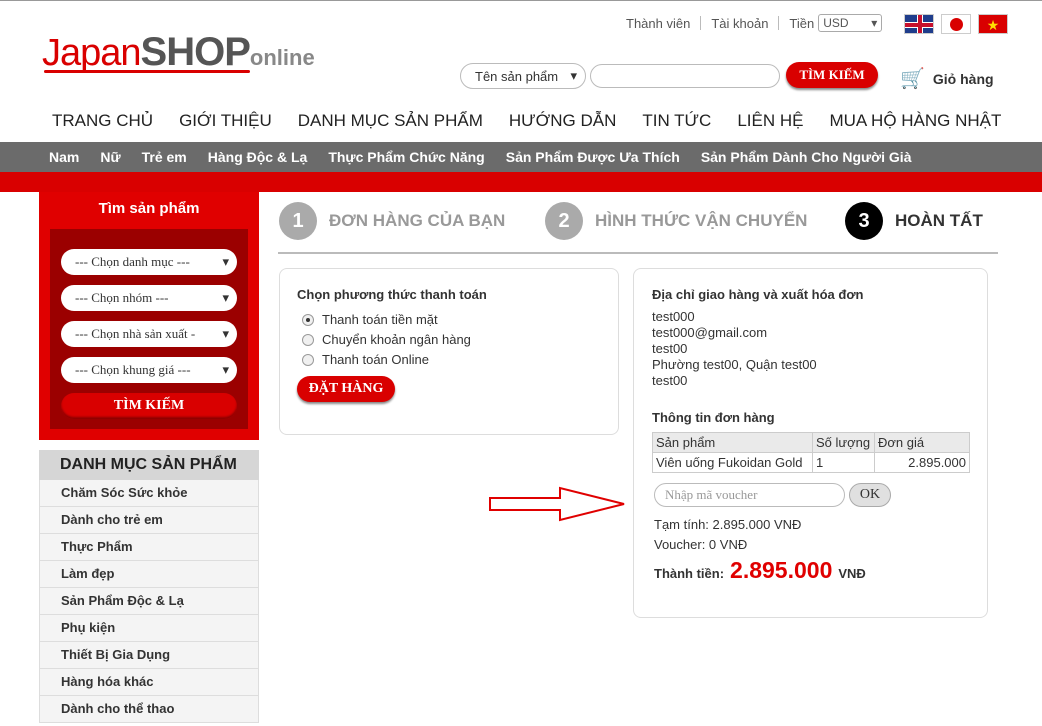  What do you see at coordinates (258, 157) in the screenshot?
I see `subnav-item: Hàng Độc & Lạ` at bounding box center [258, 157].